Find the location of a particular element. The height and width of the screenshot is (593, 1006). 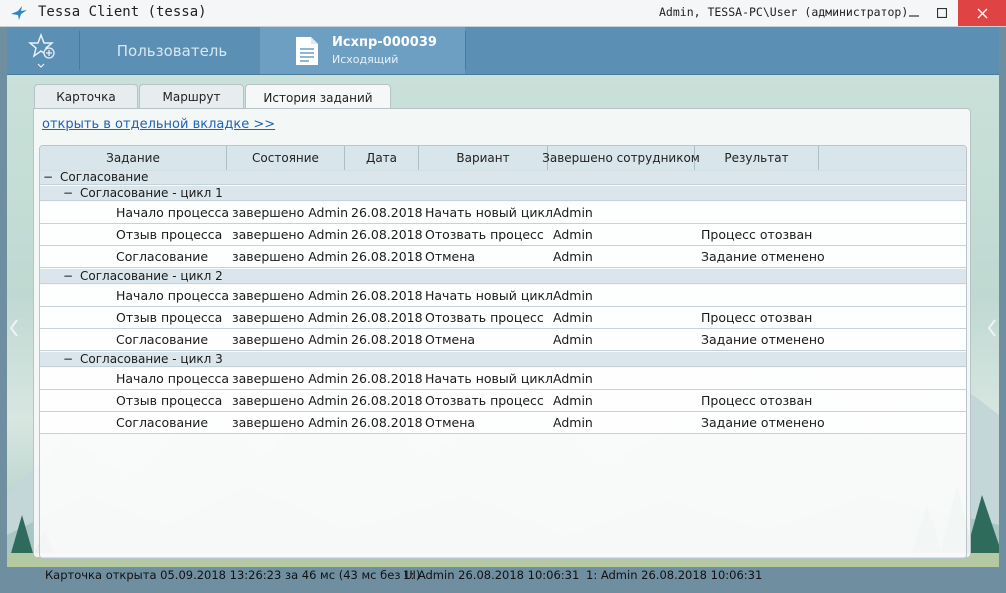

column-header-state: Состояние is located at coordinates (286, 158).